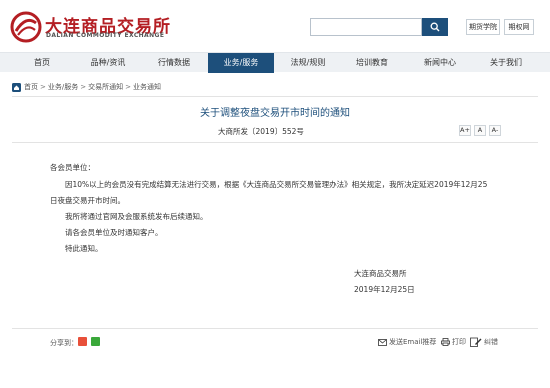  What do you see at coordinates (445, 342) in the screenshot?
I see `print-icon` at bounding box center [445, 342].